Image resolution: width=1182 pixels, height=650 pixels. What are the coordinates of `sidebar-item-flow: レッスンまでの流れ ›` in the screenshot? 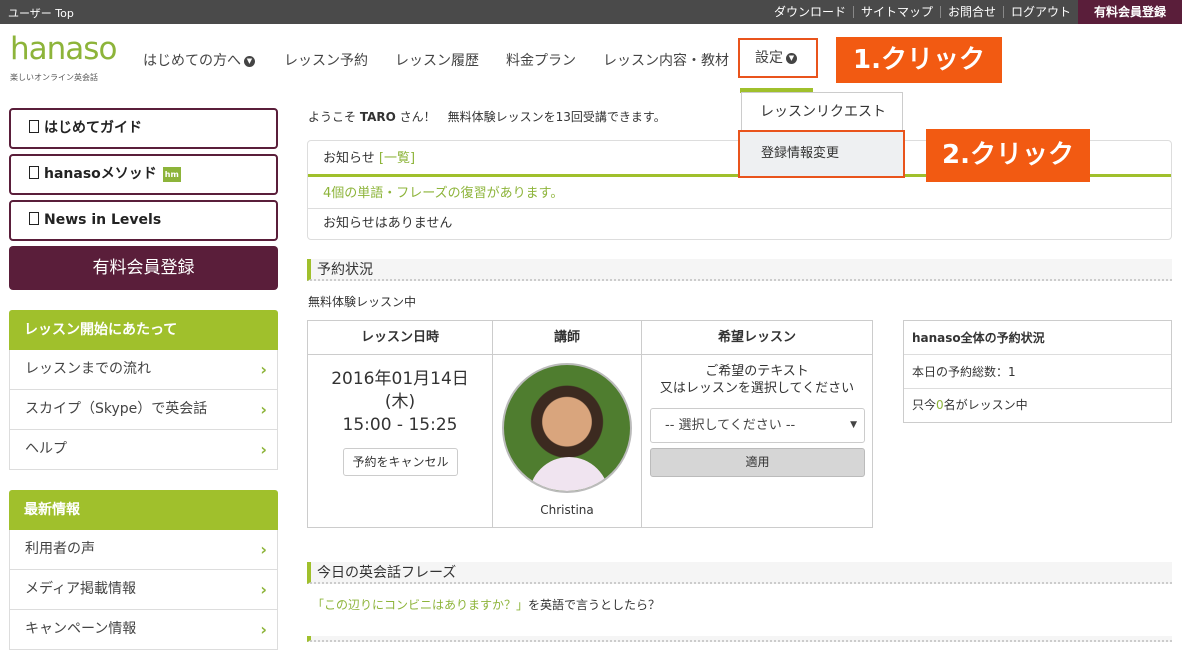 It's located at (143, 370).